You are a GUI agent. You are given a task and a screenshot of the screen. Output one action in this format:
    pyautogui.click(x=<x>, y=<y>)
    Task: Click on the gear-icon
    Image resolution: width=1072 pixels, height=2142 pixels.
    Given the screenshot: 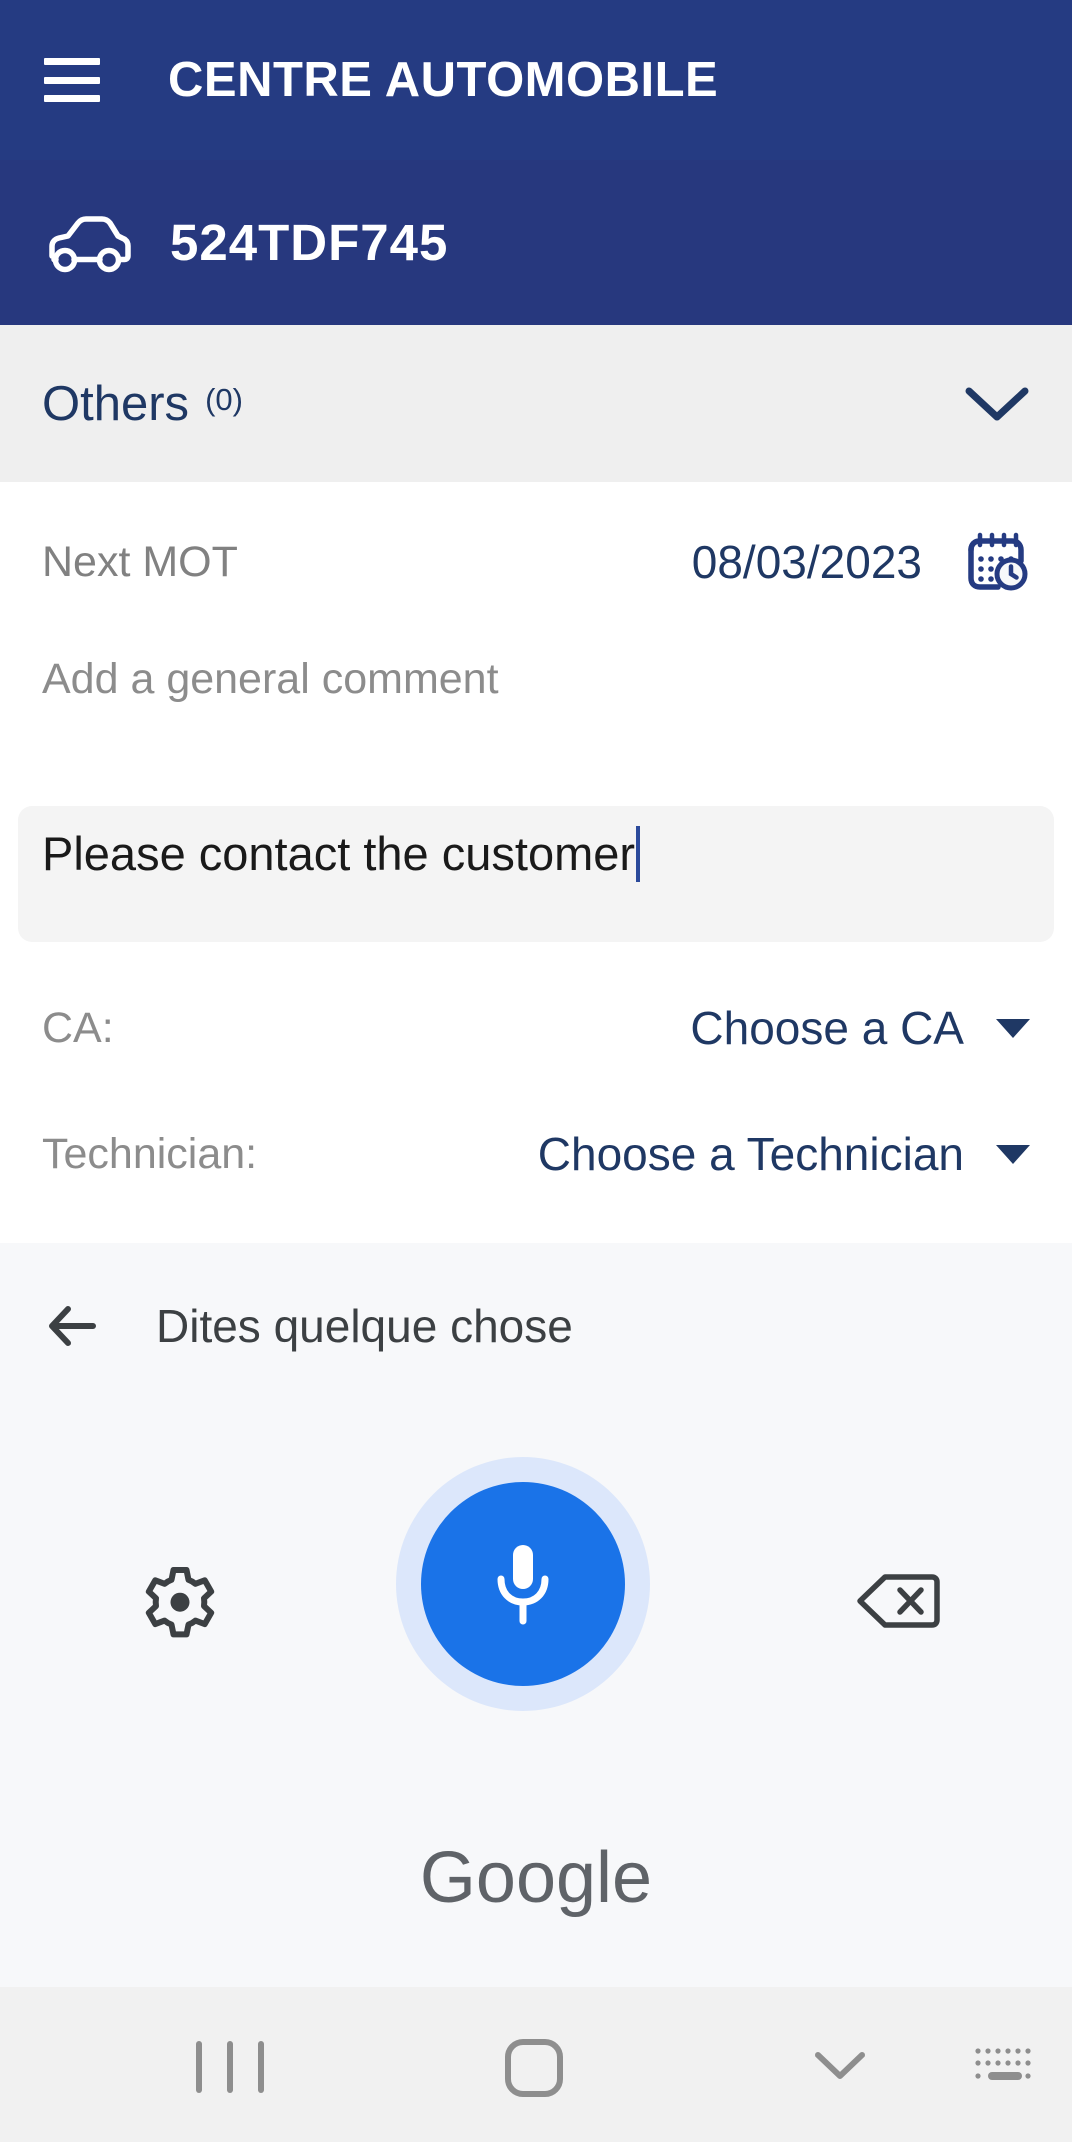 What is the action you would take?
    pyautogui.click(x=180, y=1603)
    